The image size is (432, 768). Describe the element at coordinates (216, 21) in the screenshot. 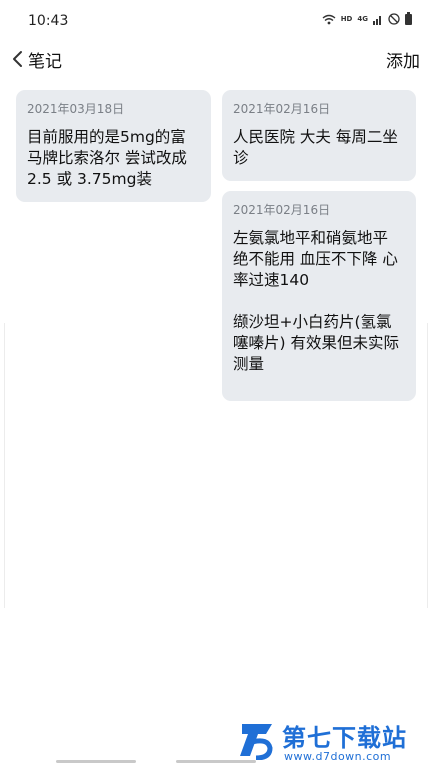

I see `status-bar: 10:43 HD 4G` at that location.